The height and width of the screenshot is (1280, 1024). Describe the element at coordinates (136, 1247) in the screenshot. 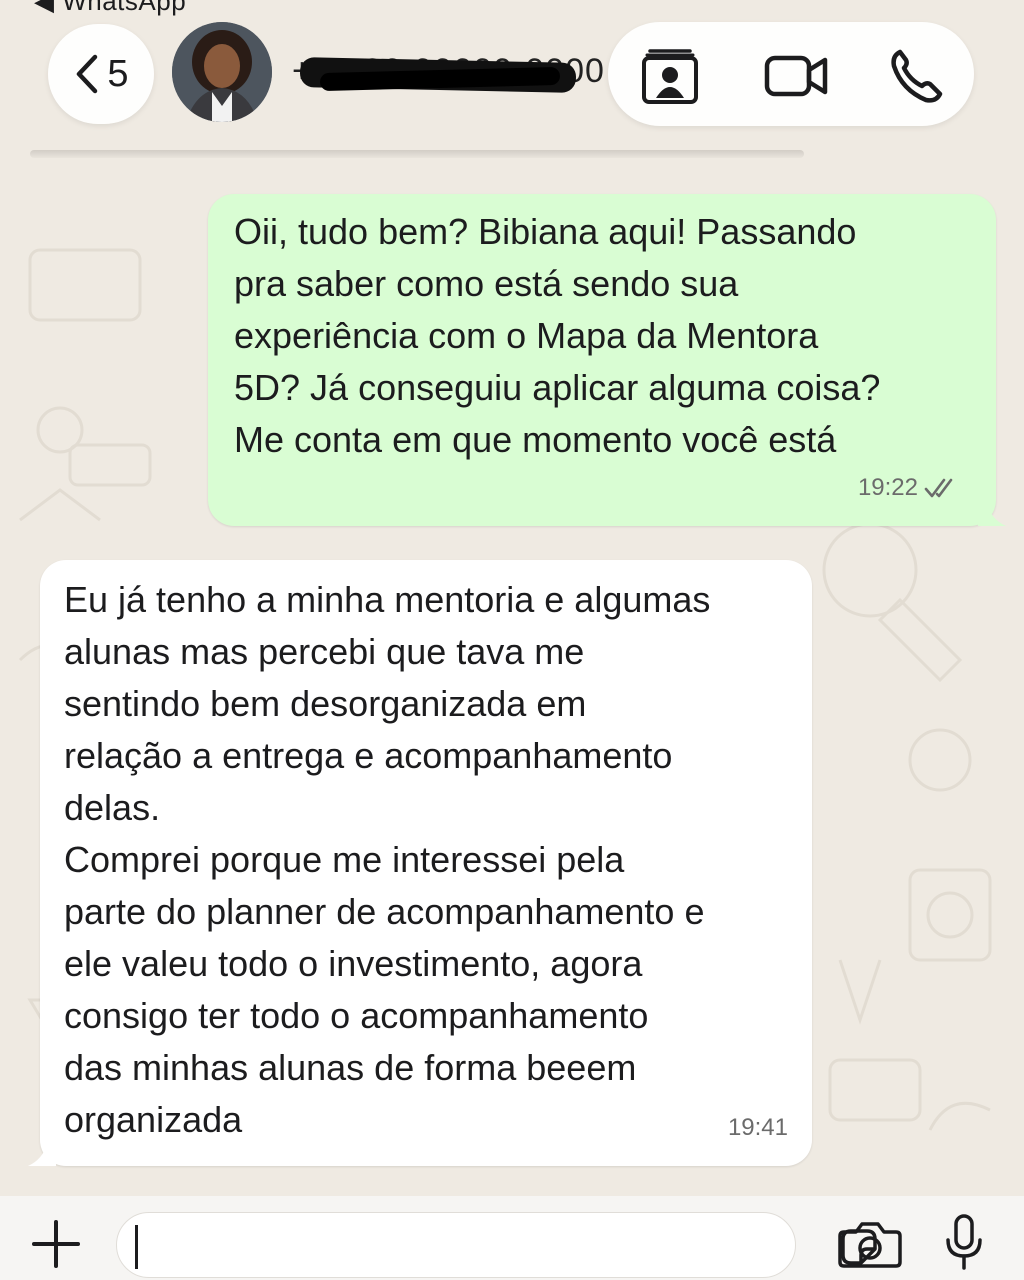

I see `text-caret` at that location.